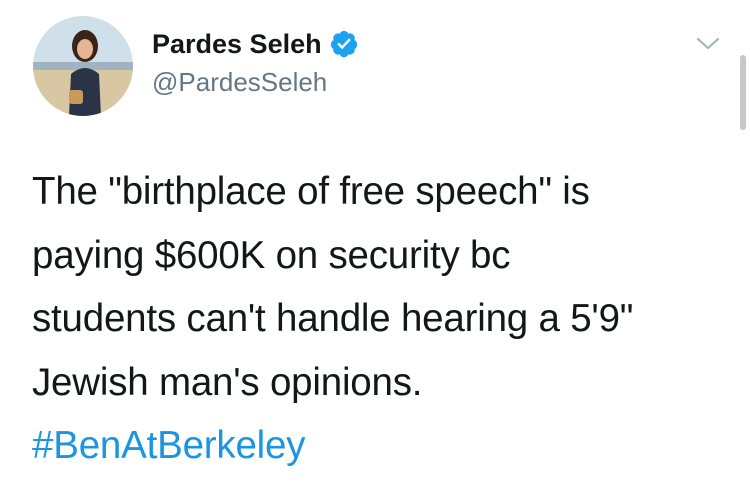 This screenshot has height=488, width=750. Describe the element at coordinates (239, 82) in the screenshot. I see `user-handle: @PardesSeleh` at that location.